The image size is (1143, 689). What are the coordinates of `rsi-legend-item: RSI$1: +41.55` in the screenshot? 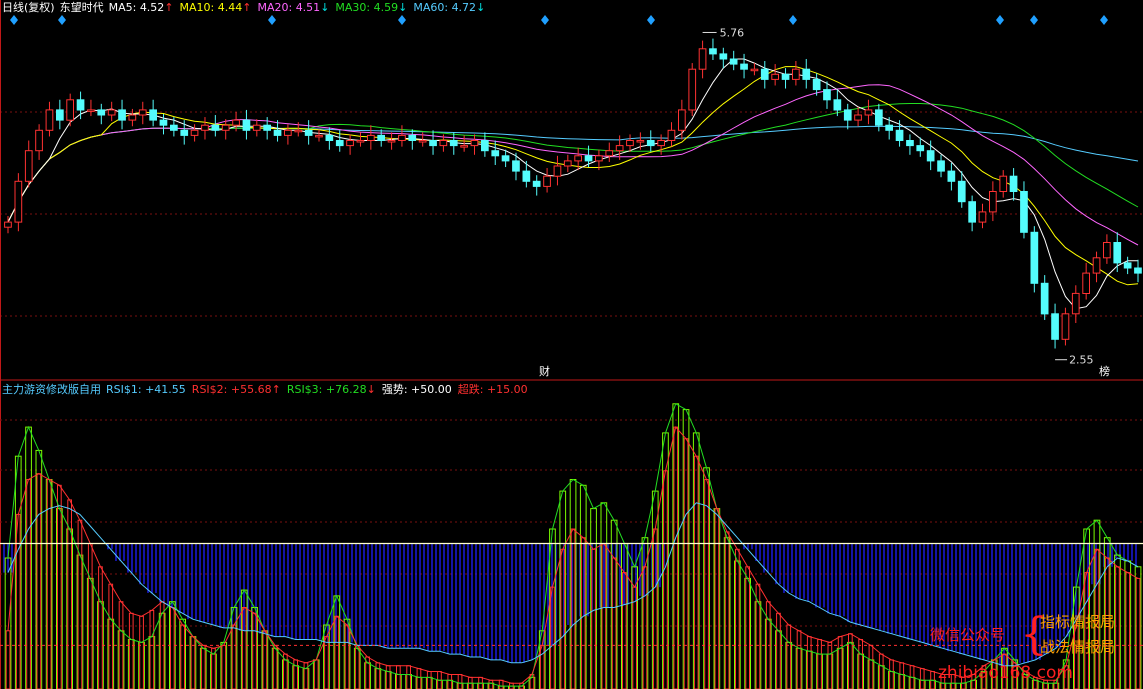 It's located at (146, 389).